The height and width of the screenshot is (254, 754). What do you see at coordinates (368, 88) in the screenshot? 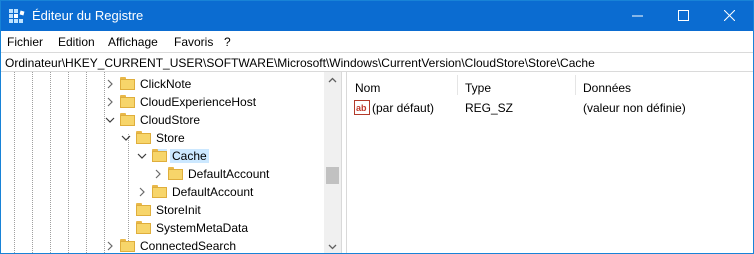
I see `column-header-label: Nom` at bounding box center [368, 88].